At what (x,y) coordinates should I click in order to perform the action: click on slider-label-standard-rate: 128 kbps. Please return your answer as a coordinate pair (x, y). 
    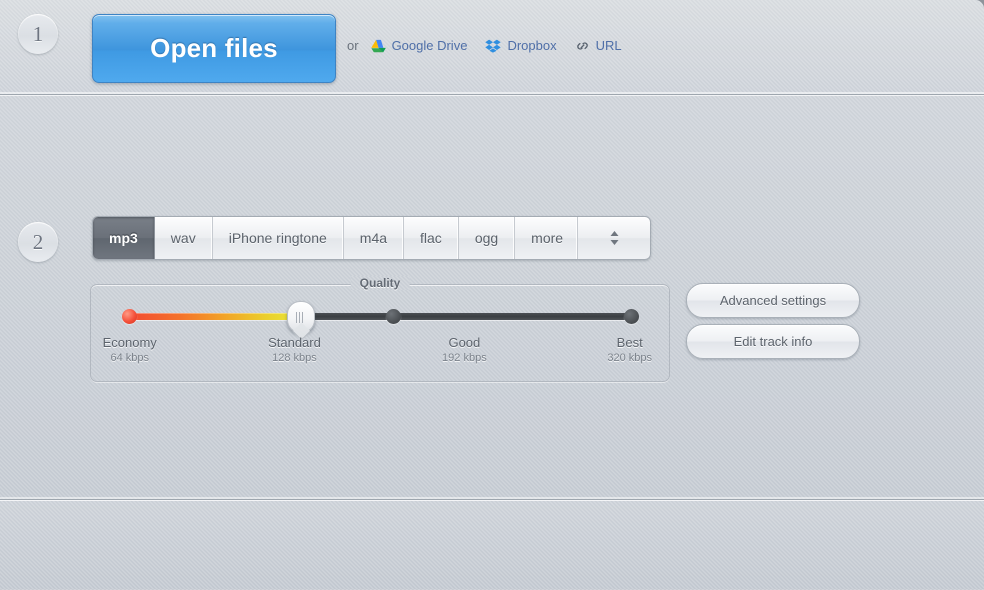
    Looking at the image, I should click on (294, 358).